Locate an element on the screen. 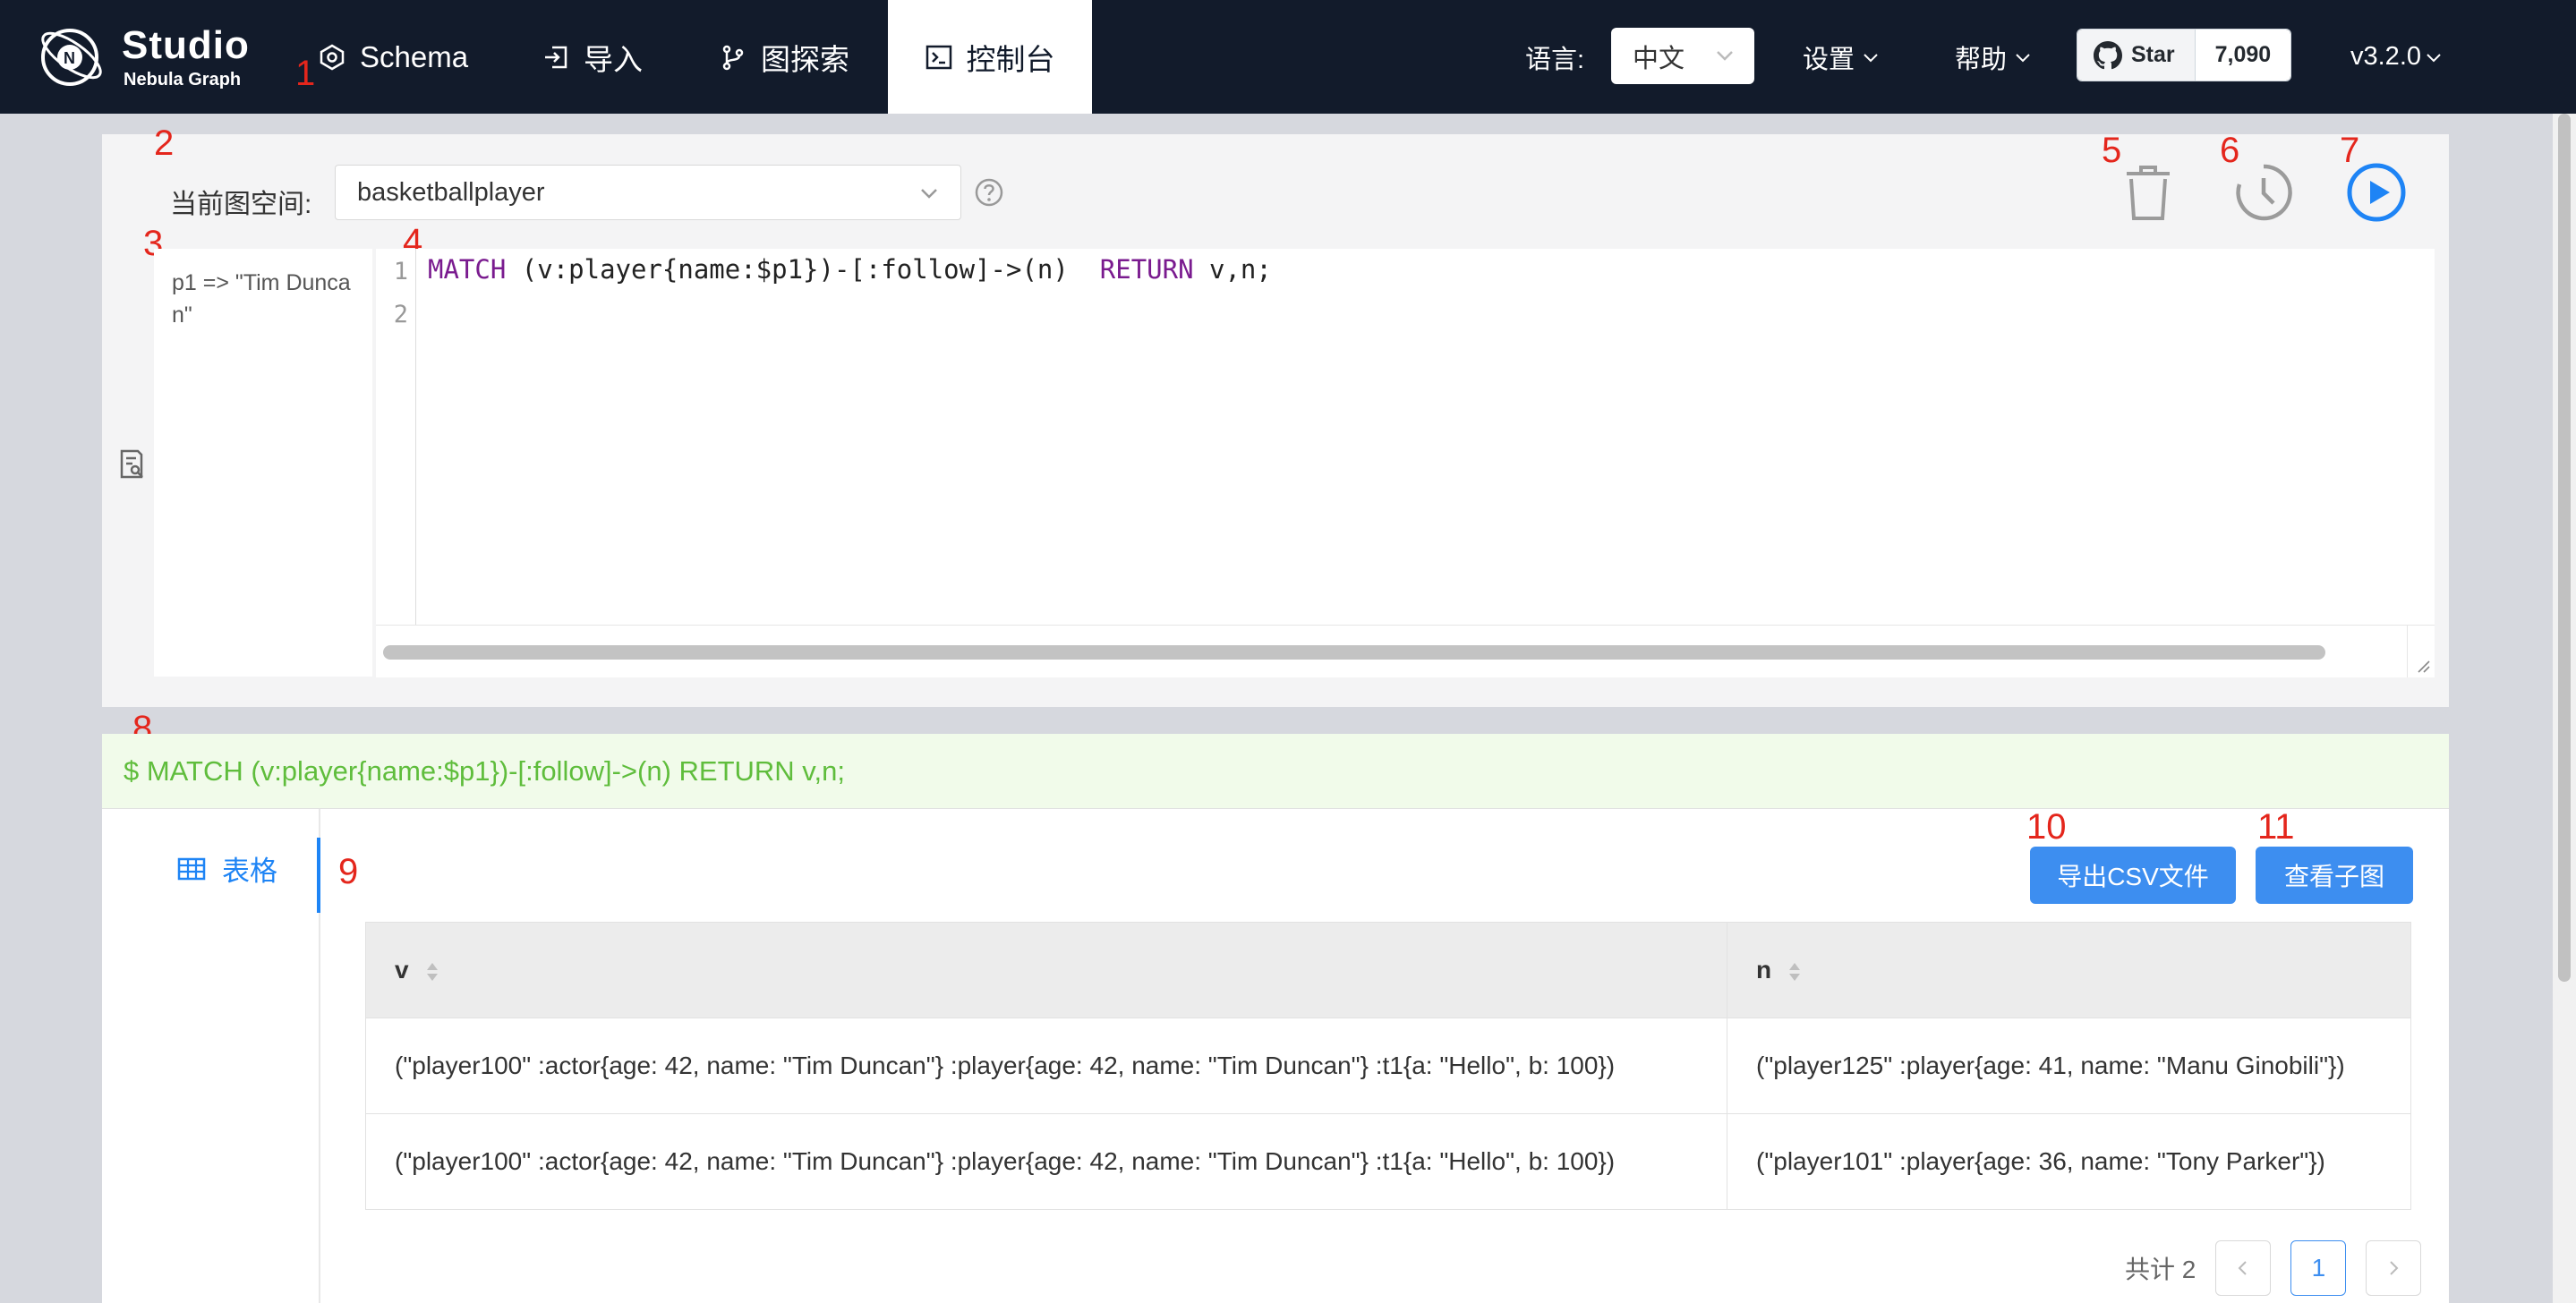  nav-item-explore: 图探索 is located at coordinates (784, 57).